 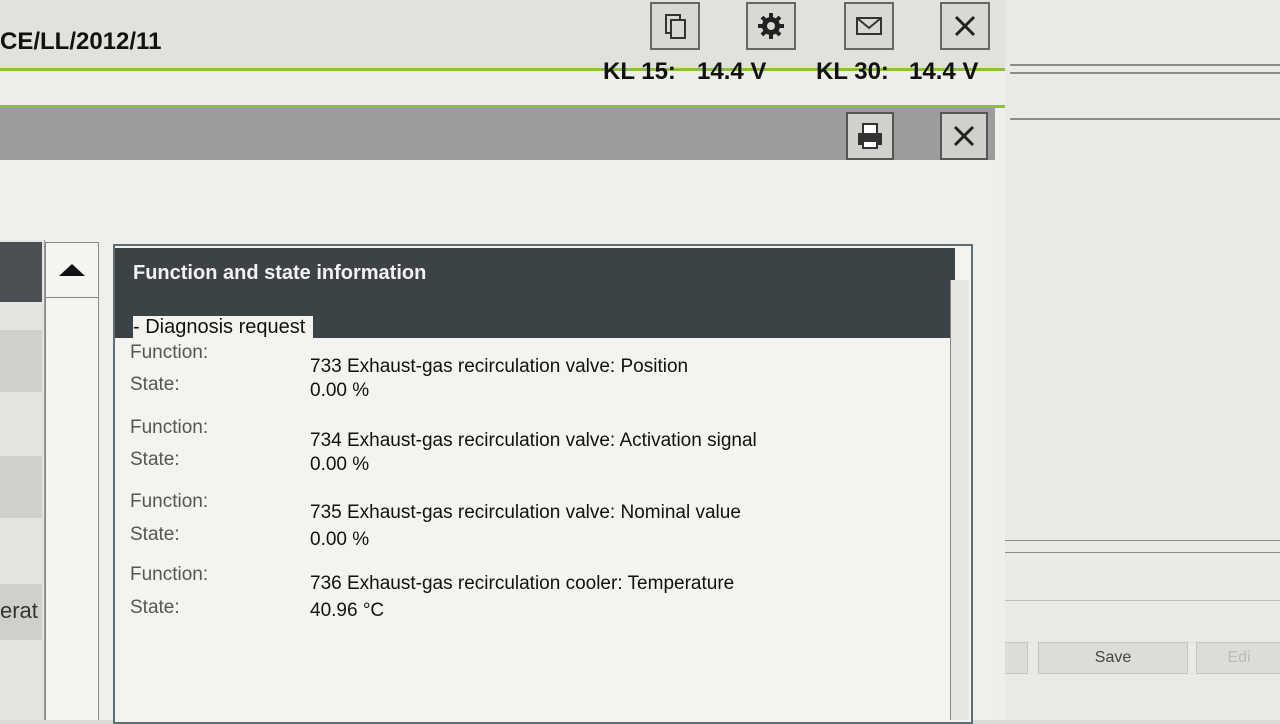 I want to click on kl30-value: 14.4 V, so click(x=944, y=71).